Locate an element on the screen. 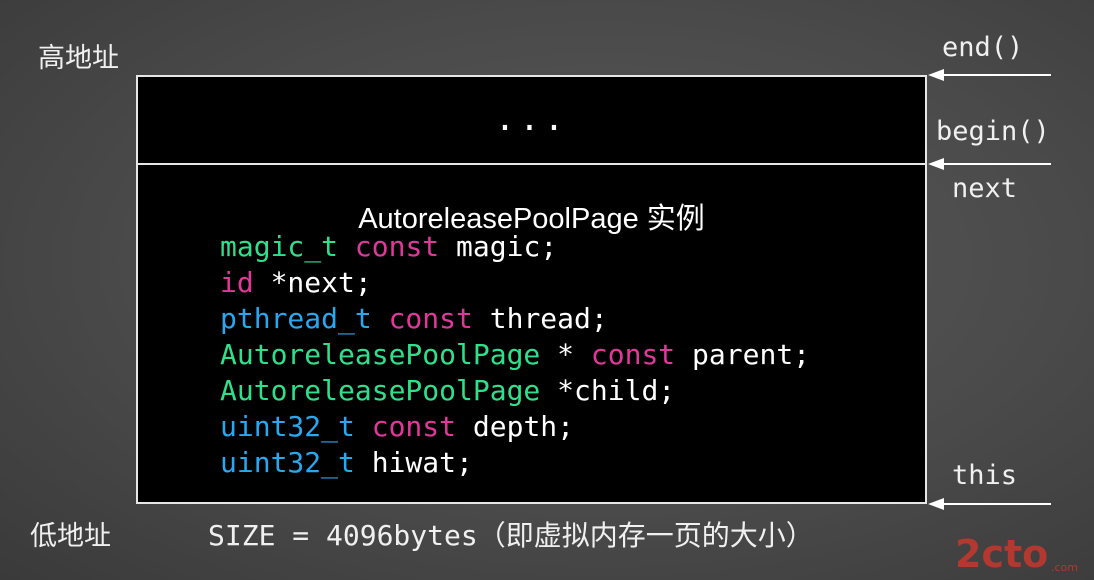  code-line: uint32_t hiwat; is located at coordinates (515, 463).